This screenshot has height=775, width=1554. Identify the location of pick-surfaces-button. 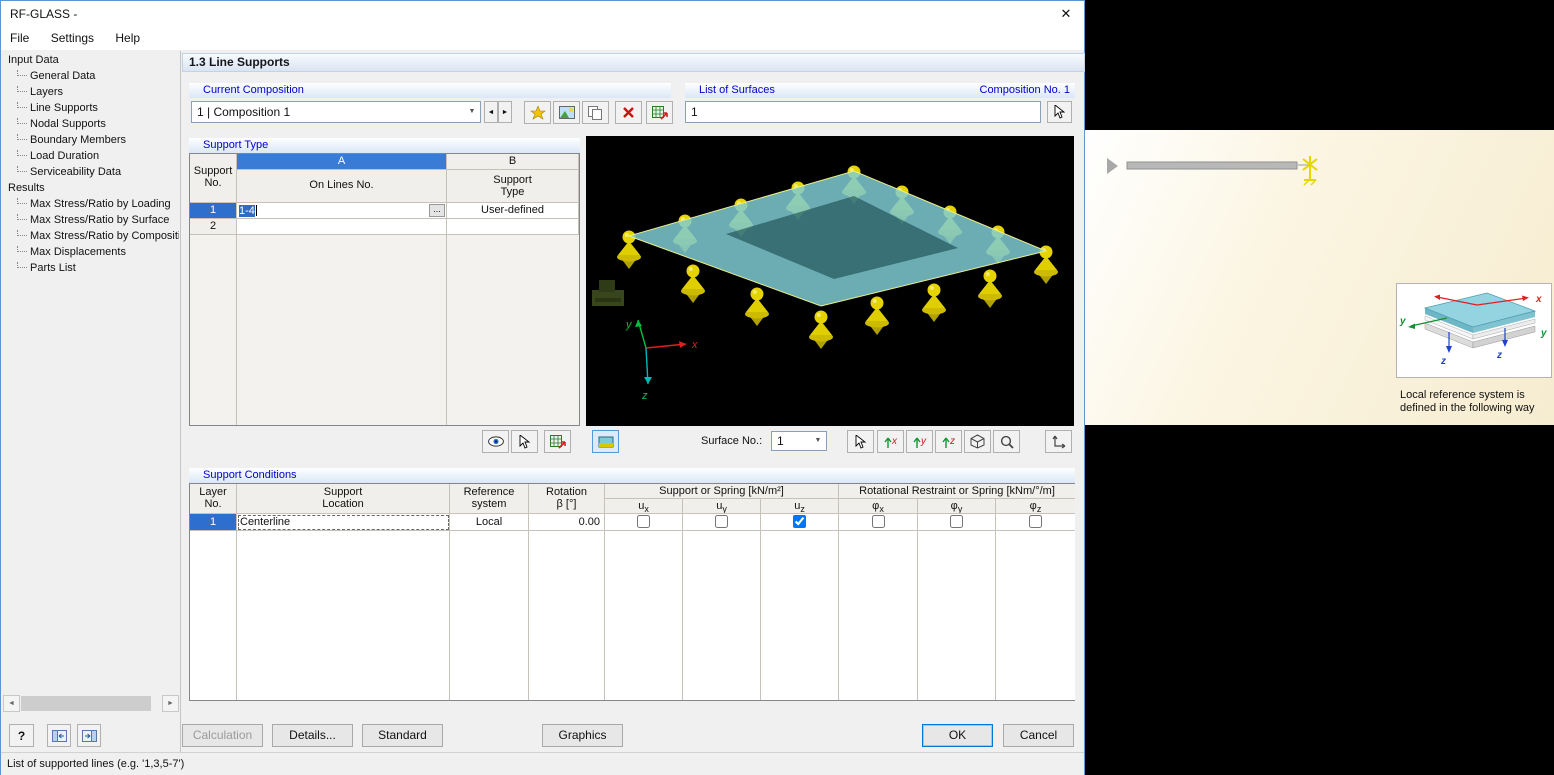
(1059, 112).